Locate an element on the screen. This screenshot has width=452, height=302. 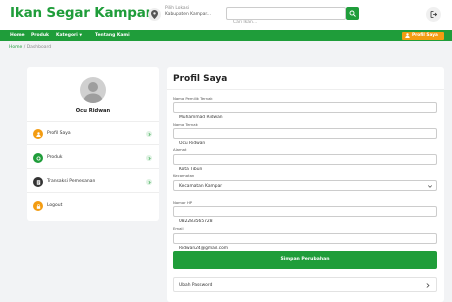
location-pin-icon is located at coordinates (154, 14).